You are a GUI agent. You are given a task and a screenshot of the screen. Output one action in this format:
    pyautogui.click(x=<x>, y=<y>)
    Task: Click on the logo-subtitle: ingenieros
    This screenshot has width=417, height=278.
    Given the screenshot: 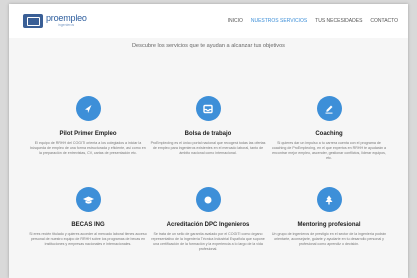 What is the action you would take?
    pyautogui.click(x=66, y=25)
    